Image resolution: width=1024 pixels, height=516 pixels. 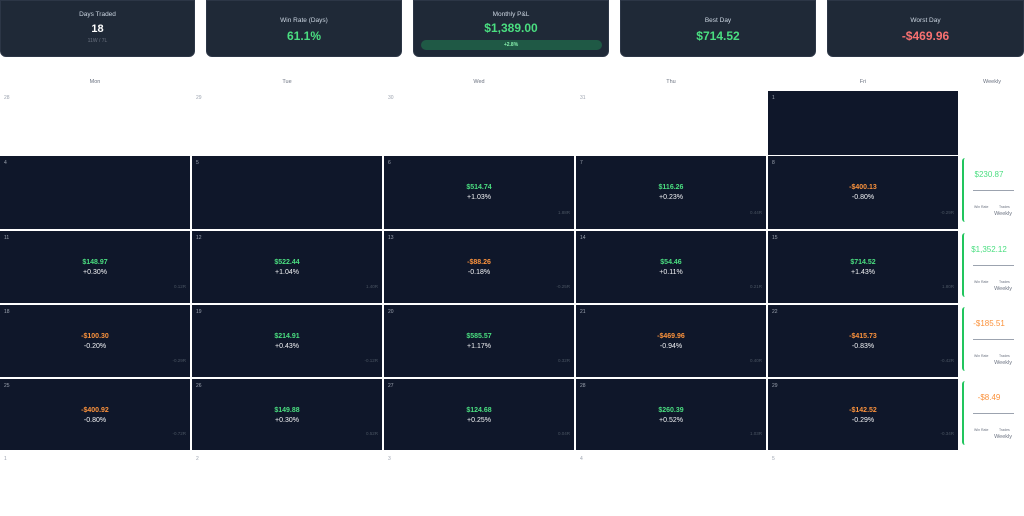 I want to click on calendar-day-cell: 22 -$415.73 -0.83% -0.42R, so click(x=863, y=341).